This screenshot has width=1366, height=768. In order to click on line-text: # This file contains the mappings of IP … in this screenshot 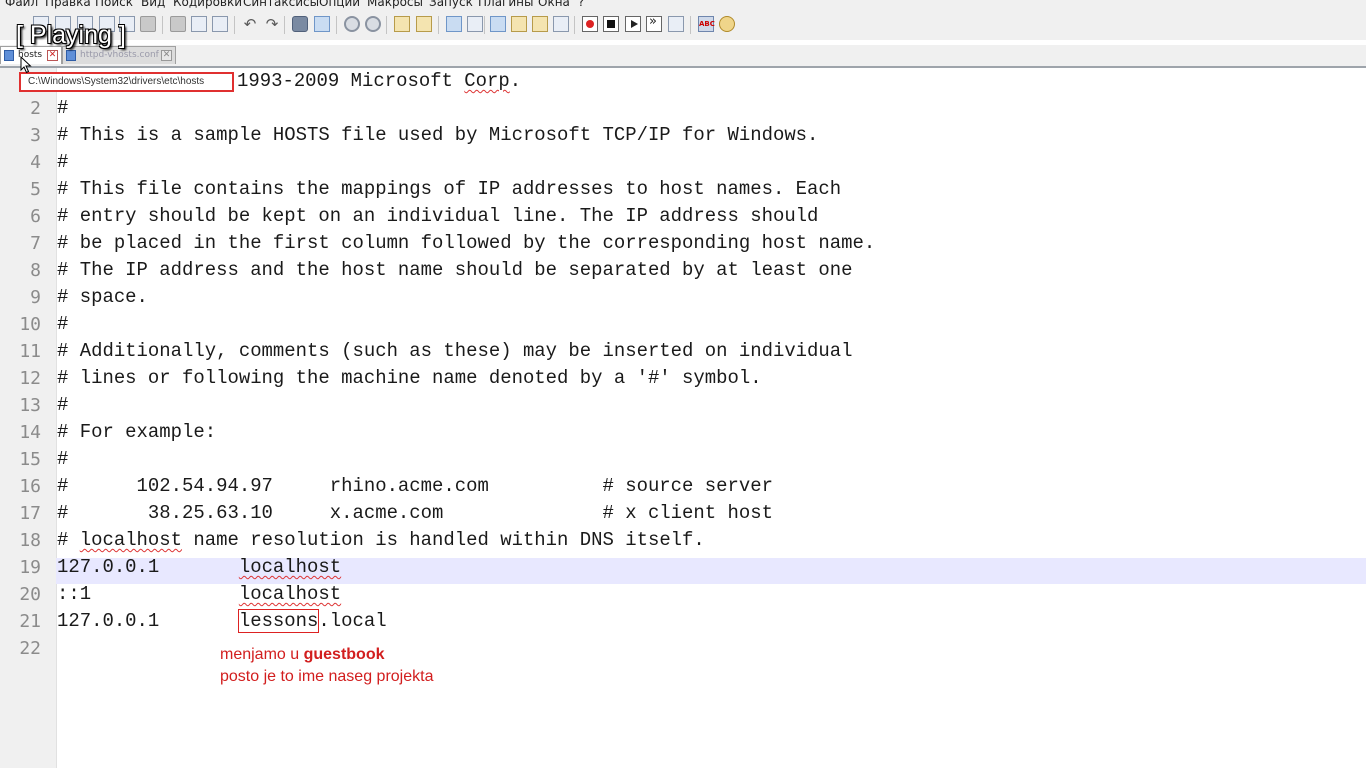, I will do `click(449, 189)`.